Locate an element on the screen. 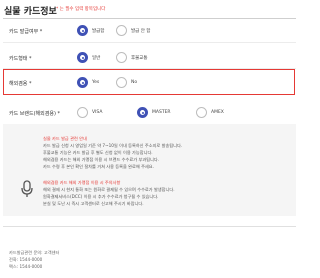 This screenshot has width=320, height=278. top-divider is located at coordinates (149, 18).